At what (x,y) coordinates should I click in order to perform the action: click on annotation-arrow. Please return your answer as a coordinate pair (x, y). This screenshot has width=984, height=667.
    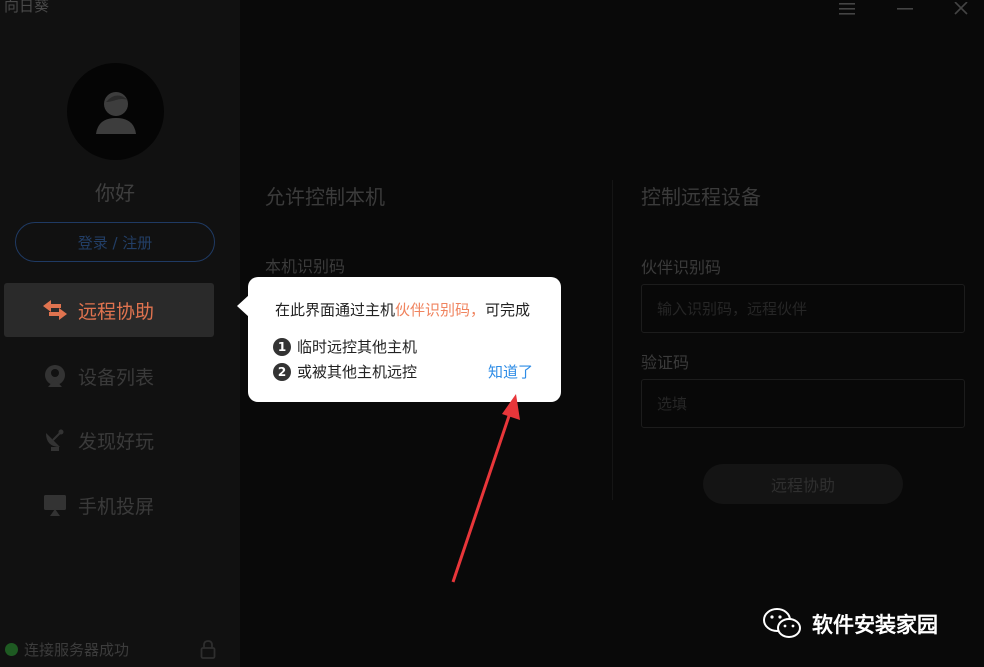
    Looking at the image, I should click on (485, 488).